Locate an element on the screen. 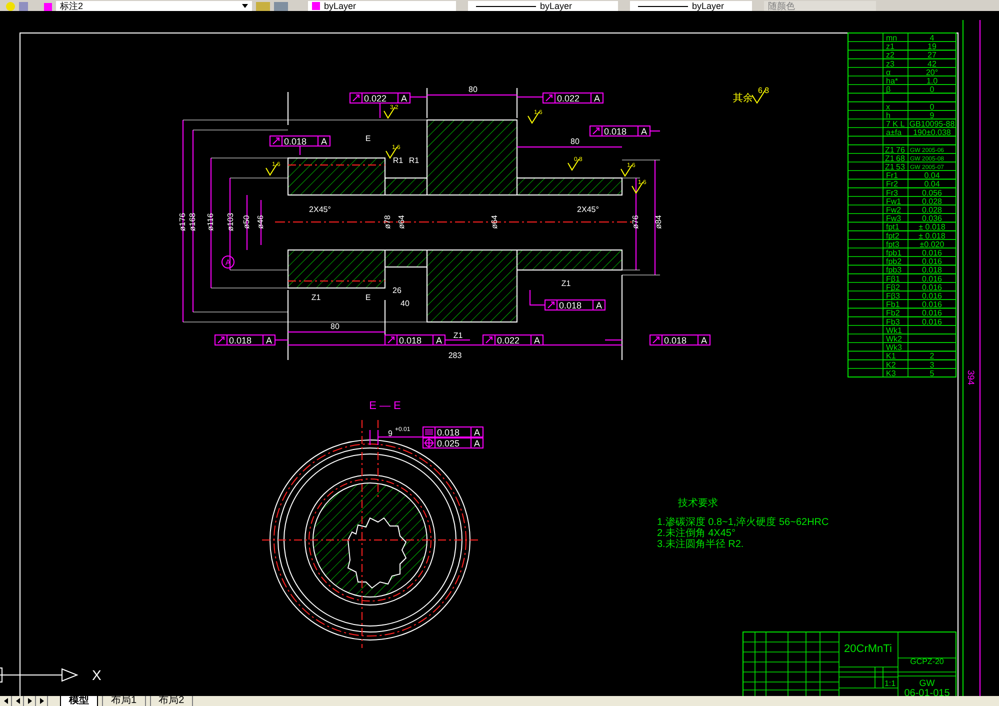 The width and height of the screenshot is (999, 706). requirement-text: 2.未注倒角 4X45° is located at coordinates (696, 533).